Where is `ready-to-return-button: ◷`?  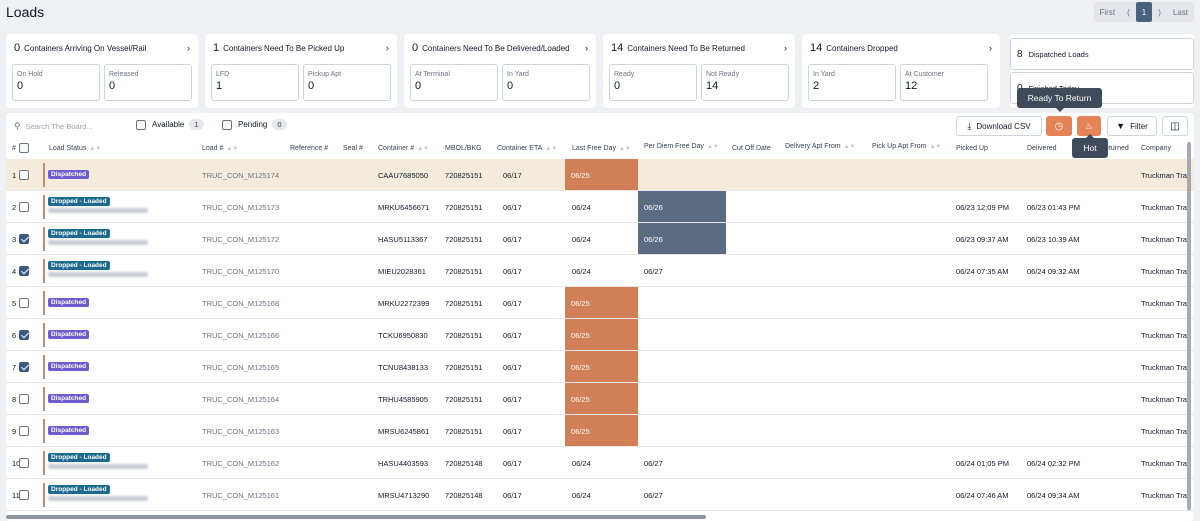 ready-to-return-button: ◷ is located at coordinates (1059, 126).